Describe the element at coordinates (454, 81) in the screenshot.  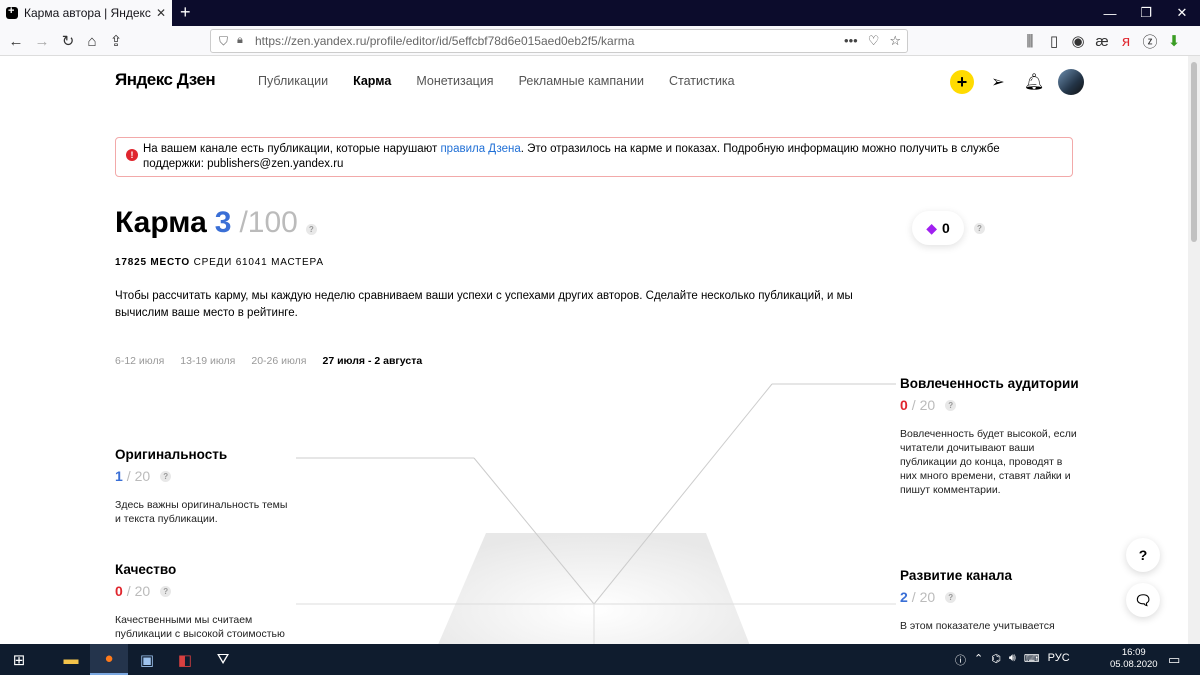
I see `nav-monetization: Монетизация` at that location.